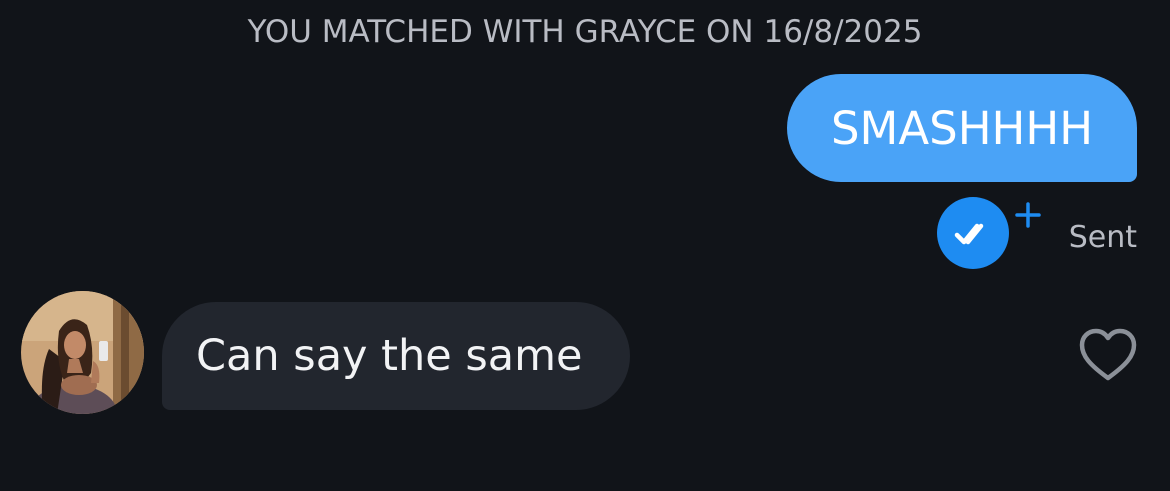 Image resolution: width=1170 pixels, height=491 pixels. What do you see at coordinates (1028, 215) in the screenshot?
I see `plus-icon` at bounding box center [1028, 215].